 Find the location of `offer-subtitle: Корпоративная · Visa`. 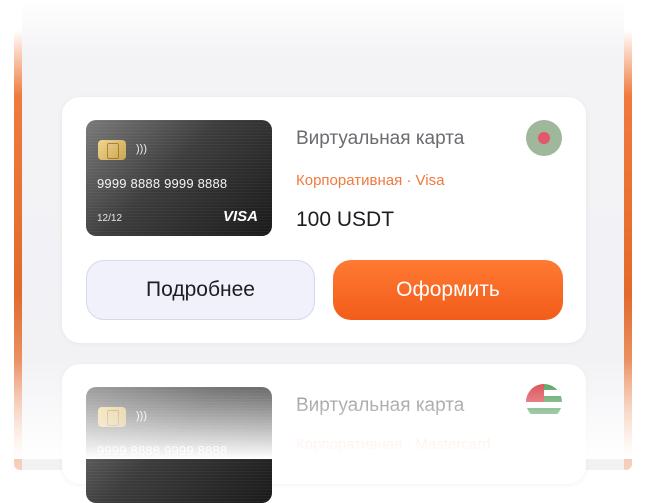

offer-subtitle: Корпоративная · Visa is located at coordinates (370, 180).